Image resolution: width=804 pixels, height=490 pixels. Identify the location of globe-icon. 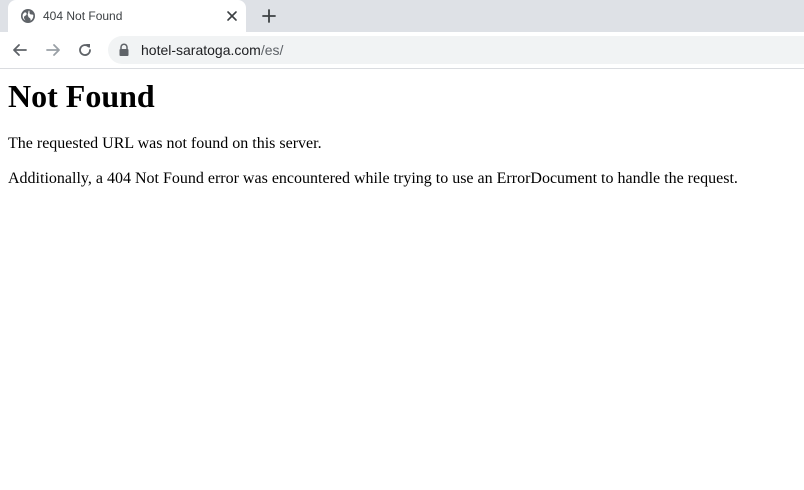
(28, 16).